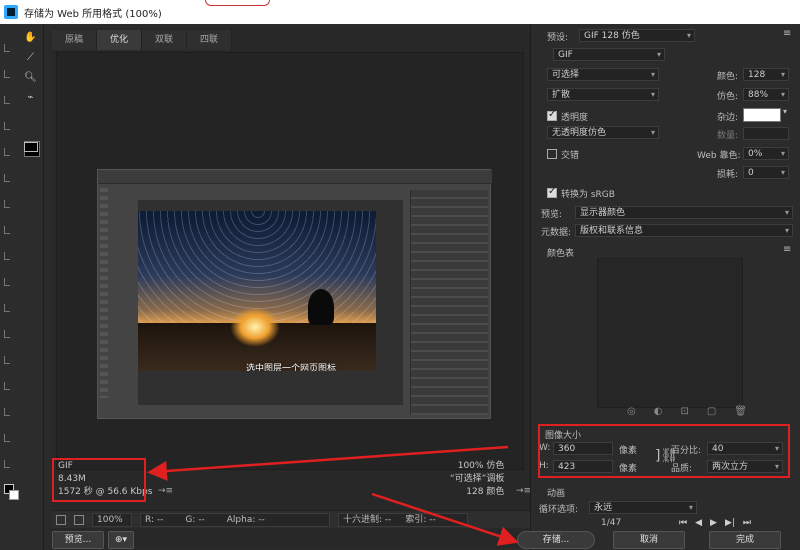 This screenshot has height=550, width=800. What do you see at coordinates (658, 411) in the screenshot?
I see `web-shift-icon: ◐` at bounding box center [658, 411].